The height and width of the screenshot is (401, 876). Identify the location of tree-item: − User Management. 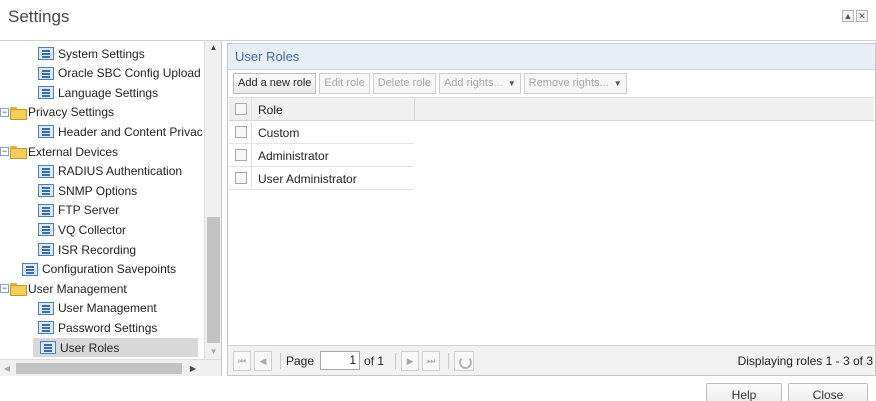
(63, 288).